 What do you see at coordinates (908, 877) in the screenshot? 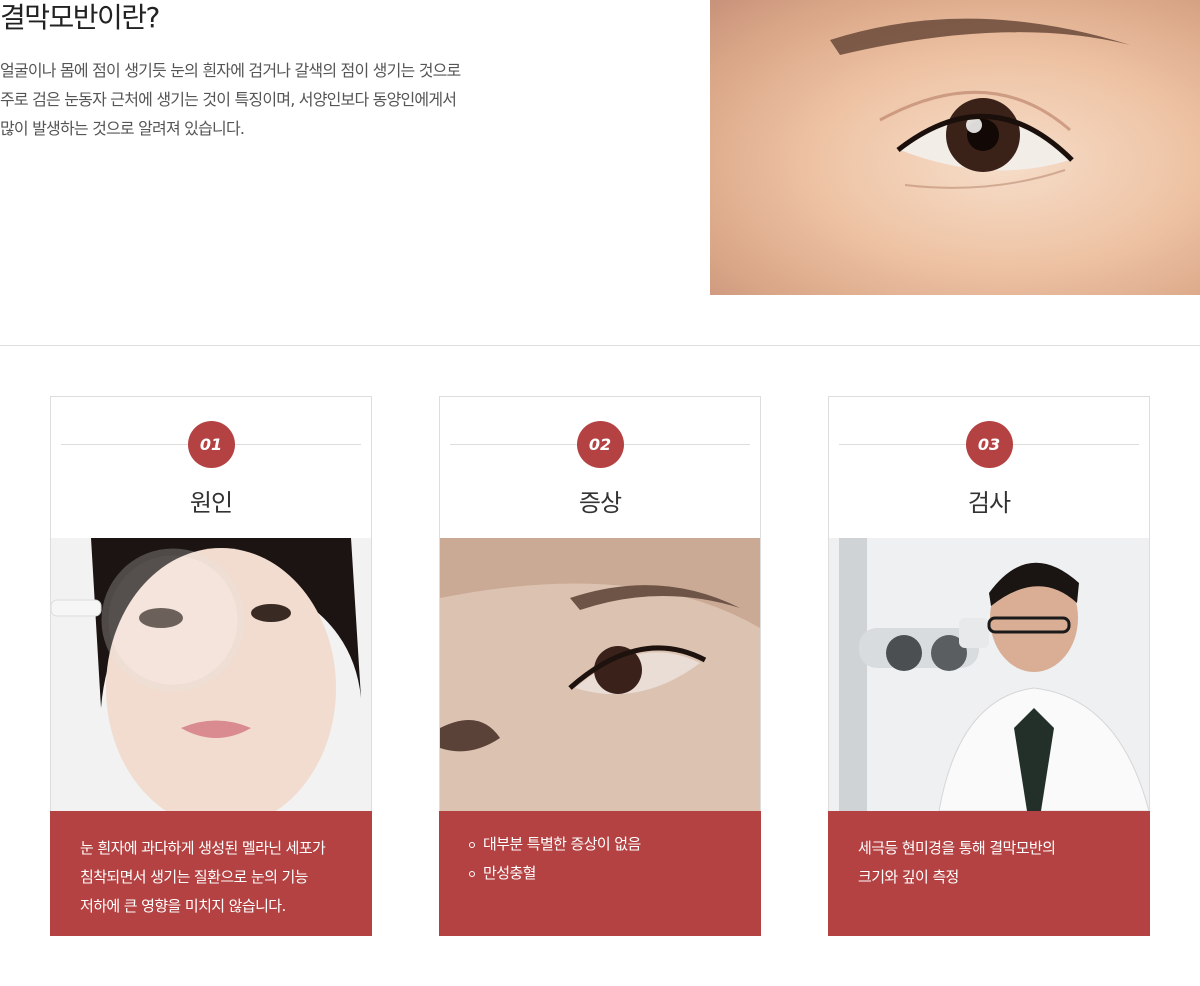
I see `card-desc-line: 크기와 깊이 측정` at bounding box center [908, 877].